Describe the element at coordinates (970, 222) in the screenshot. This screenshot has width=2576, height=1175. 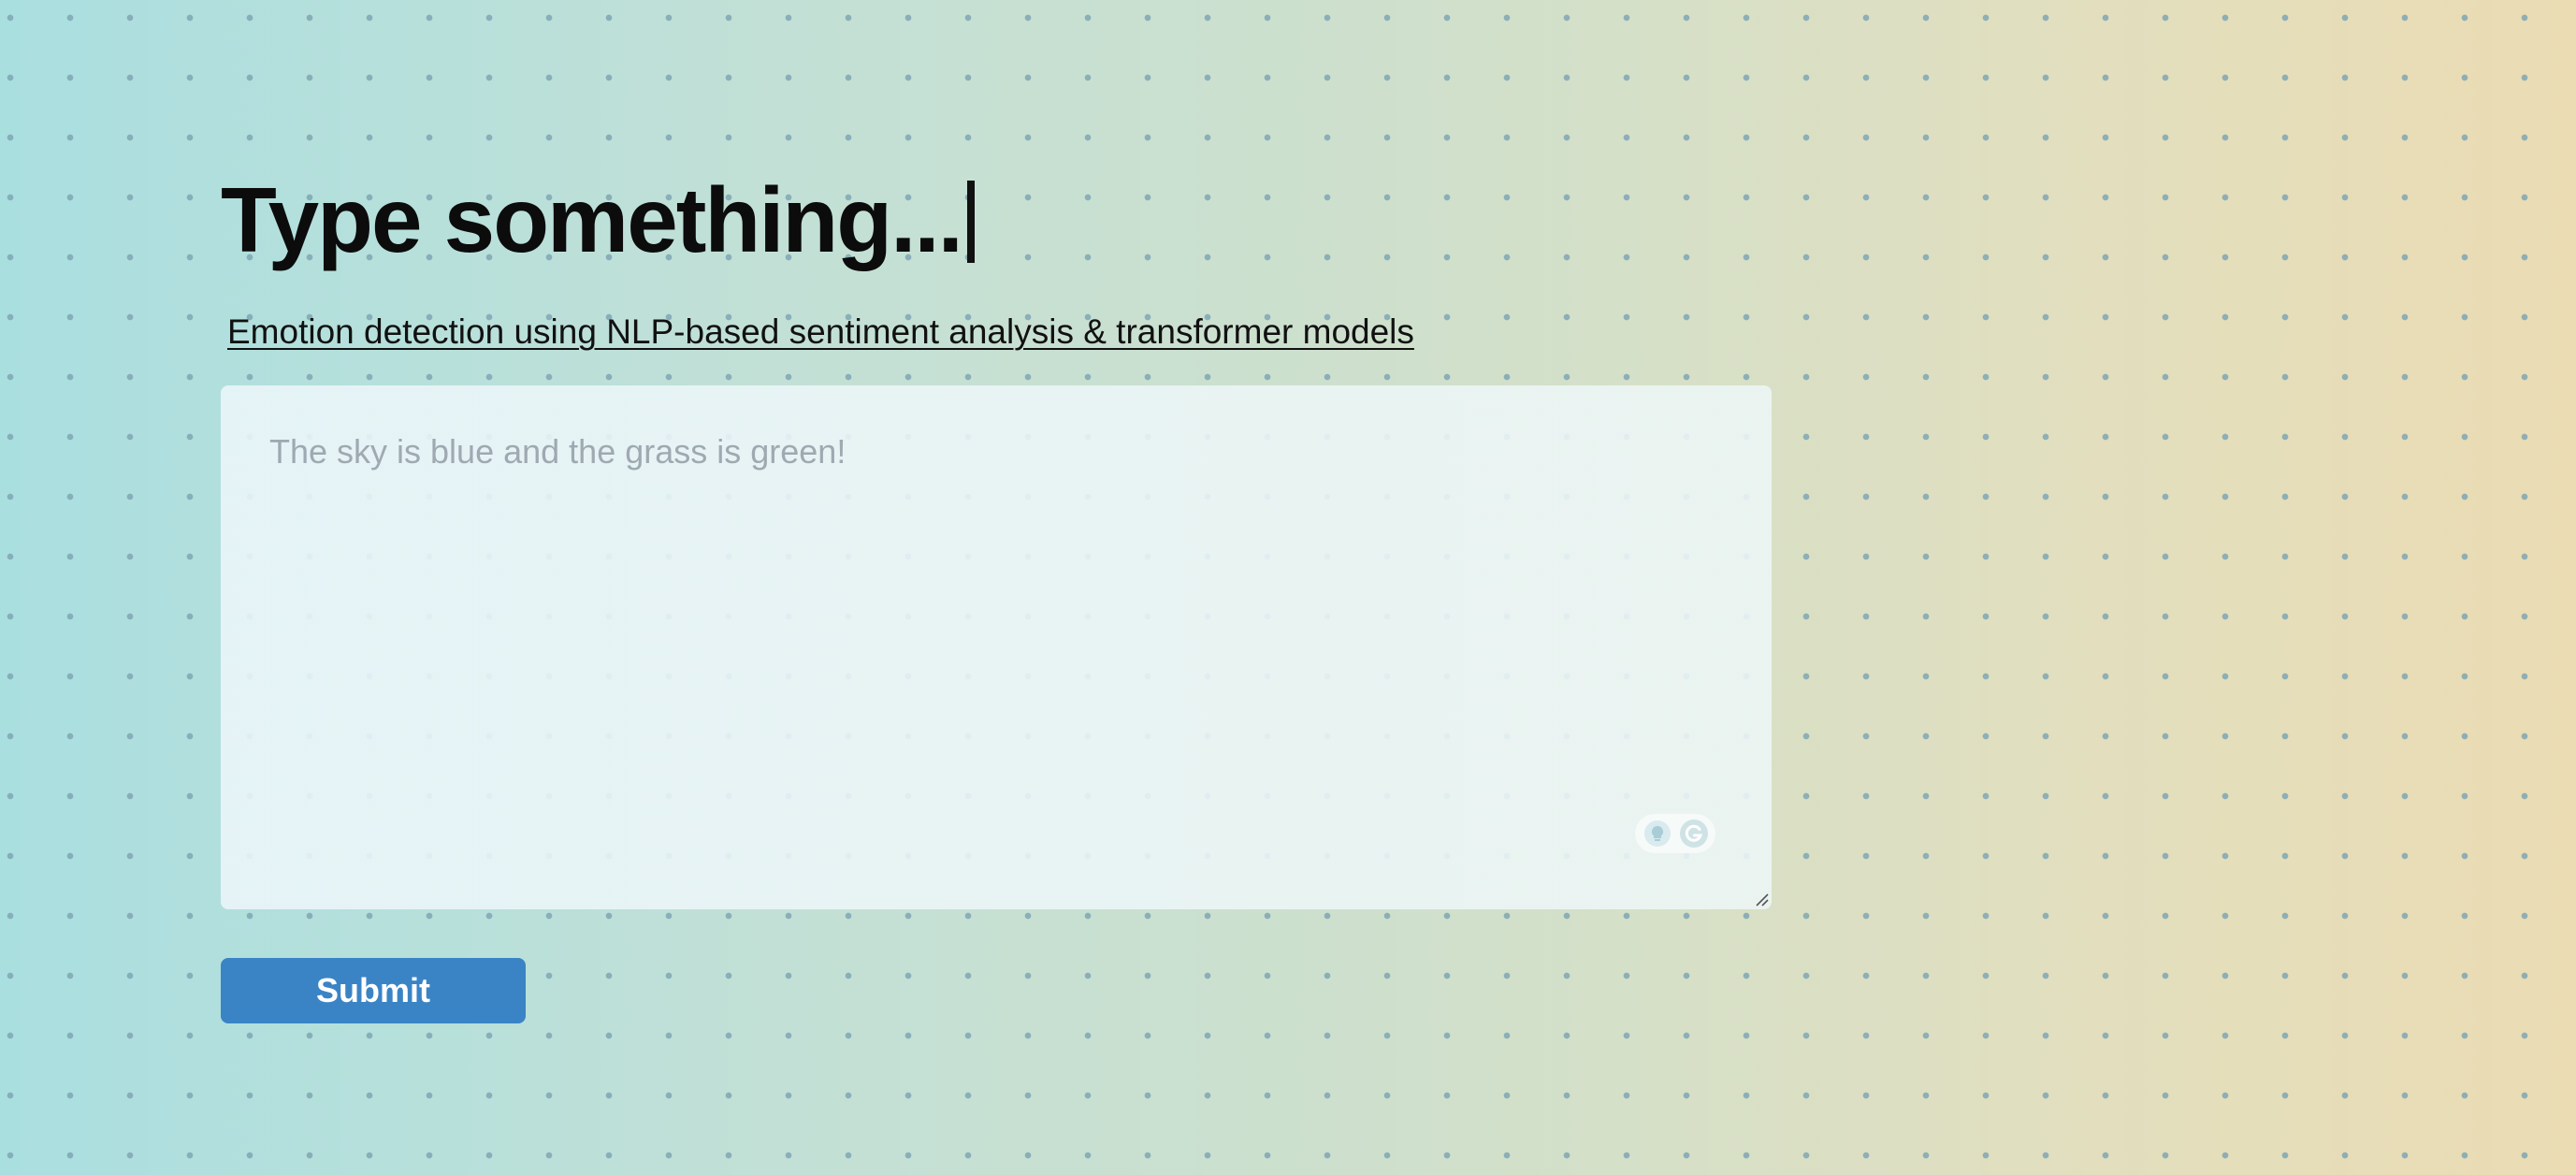
I see `typing-caret` at that location.